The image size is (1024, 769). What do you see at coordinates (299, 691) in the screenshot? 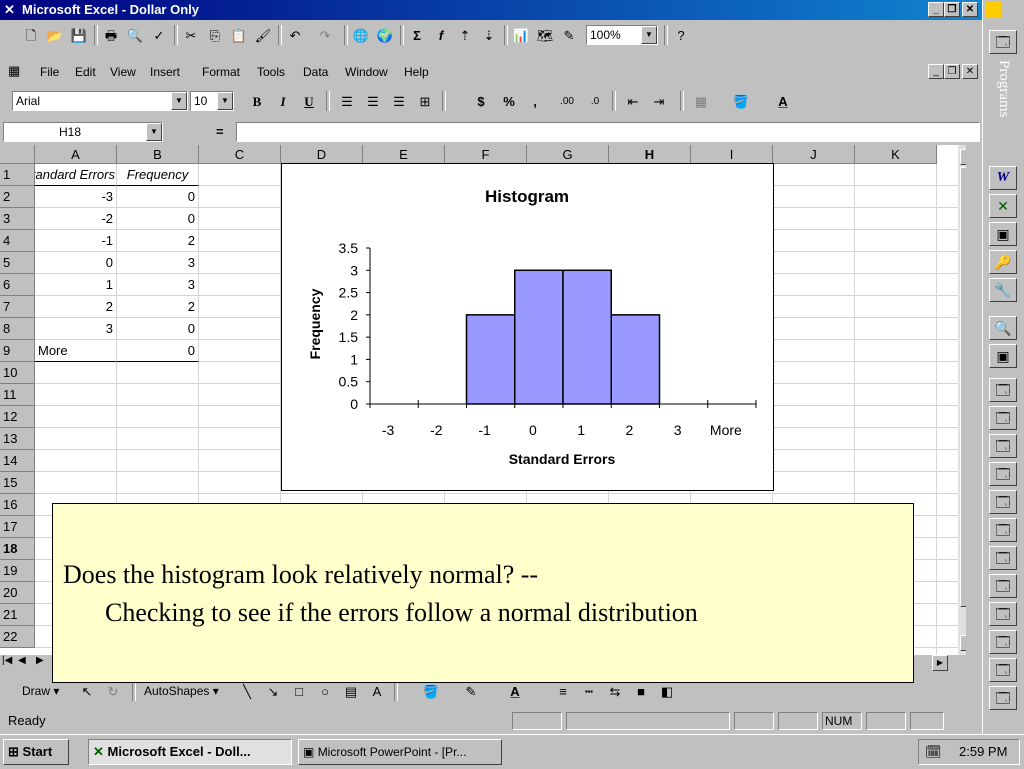
I see `rectangle-icon: □` at bounding box center [299, 691].